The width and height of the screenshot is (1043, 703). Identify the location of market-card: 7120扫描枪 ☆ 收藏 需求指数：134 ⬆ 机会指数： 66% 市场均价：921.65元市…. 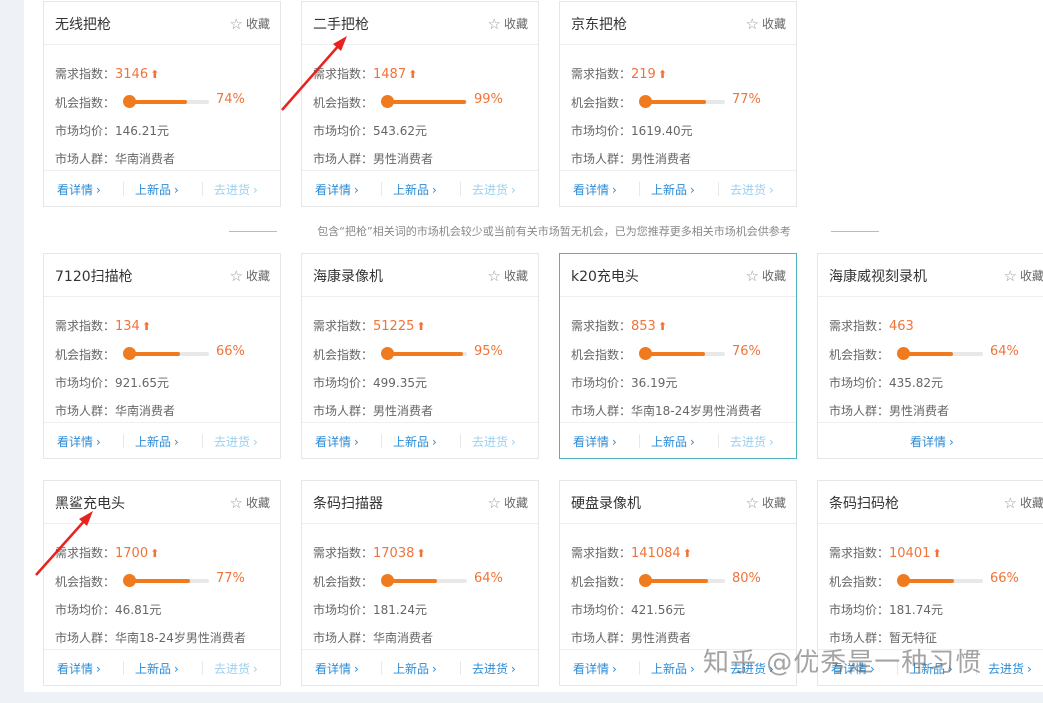
(162, 356).